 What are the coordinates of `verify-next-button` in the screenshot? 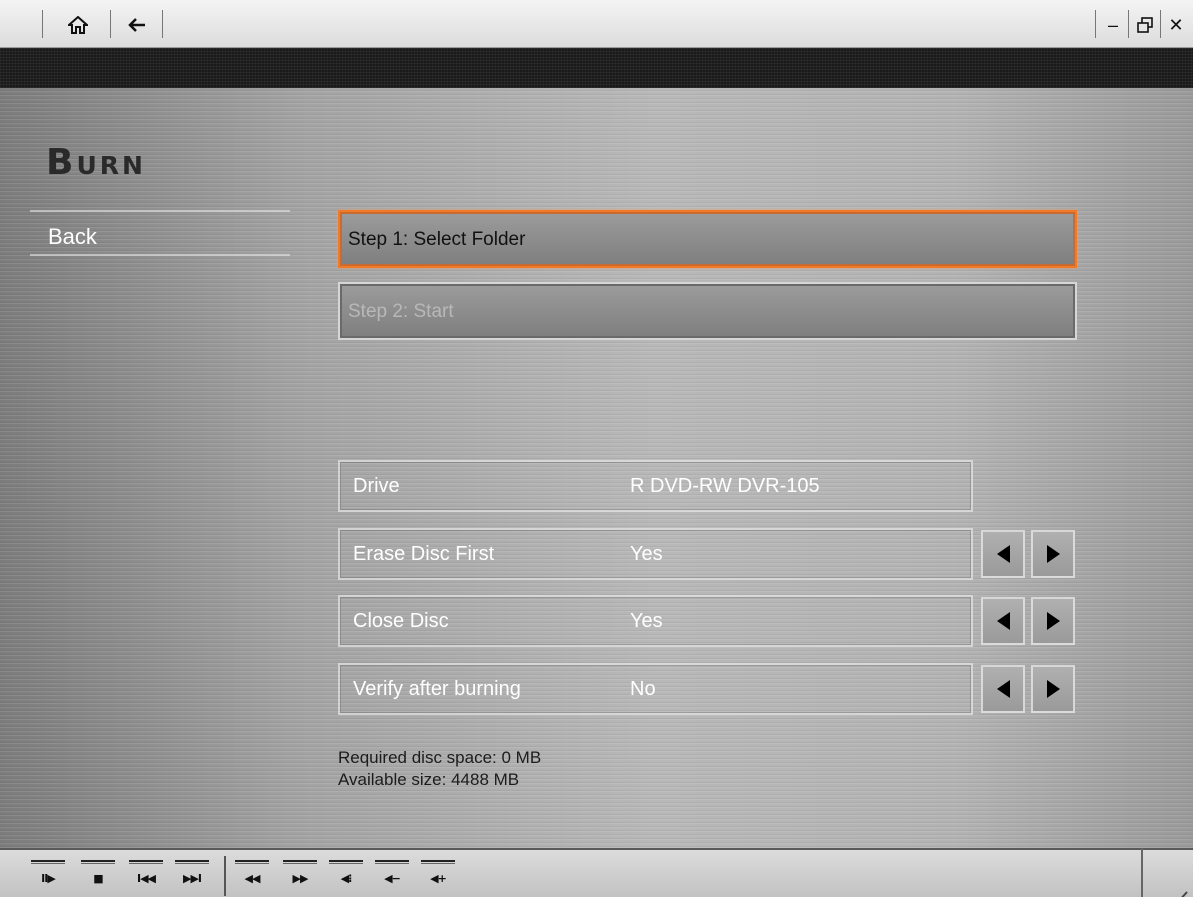 It's located at (1053, 689).